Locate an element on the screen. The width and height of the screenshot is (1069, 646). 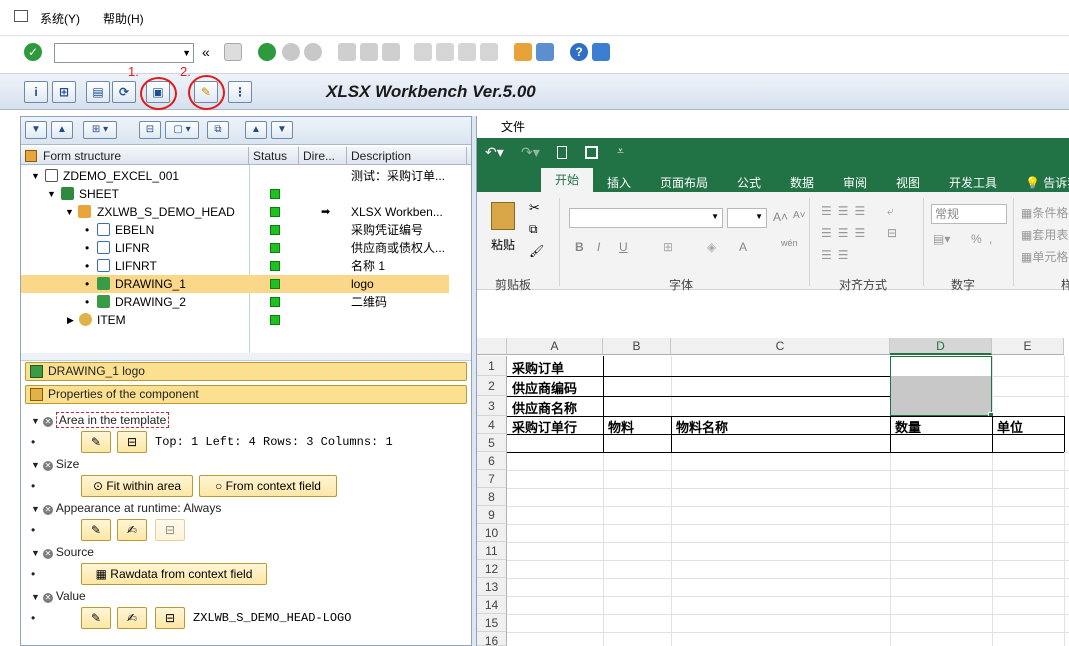
cancel-icon is located at coordinates (313, 52).